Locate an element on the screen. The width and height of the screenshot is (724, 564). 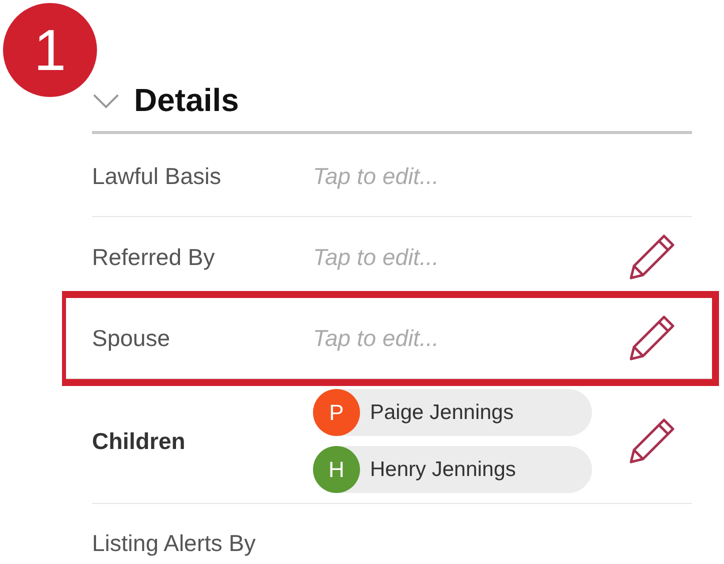
person-name: Paige Jennings is located at coordinates (442, 413).